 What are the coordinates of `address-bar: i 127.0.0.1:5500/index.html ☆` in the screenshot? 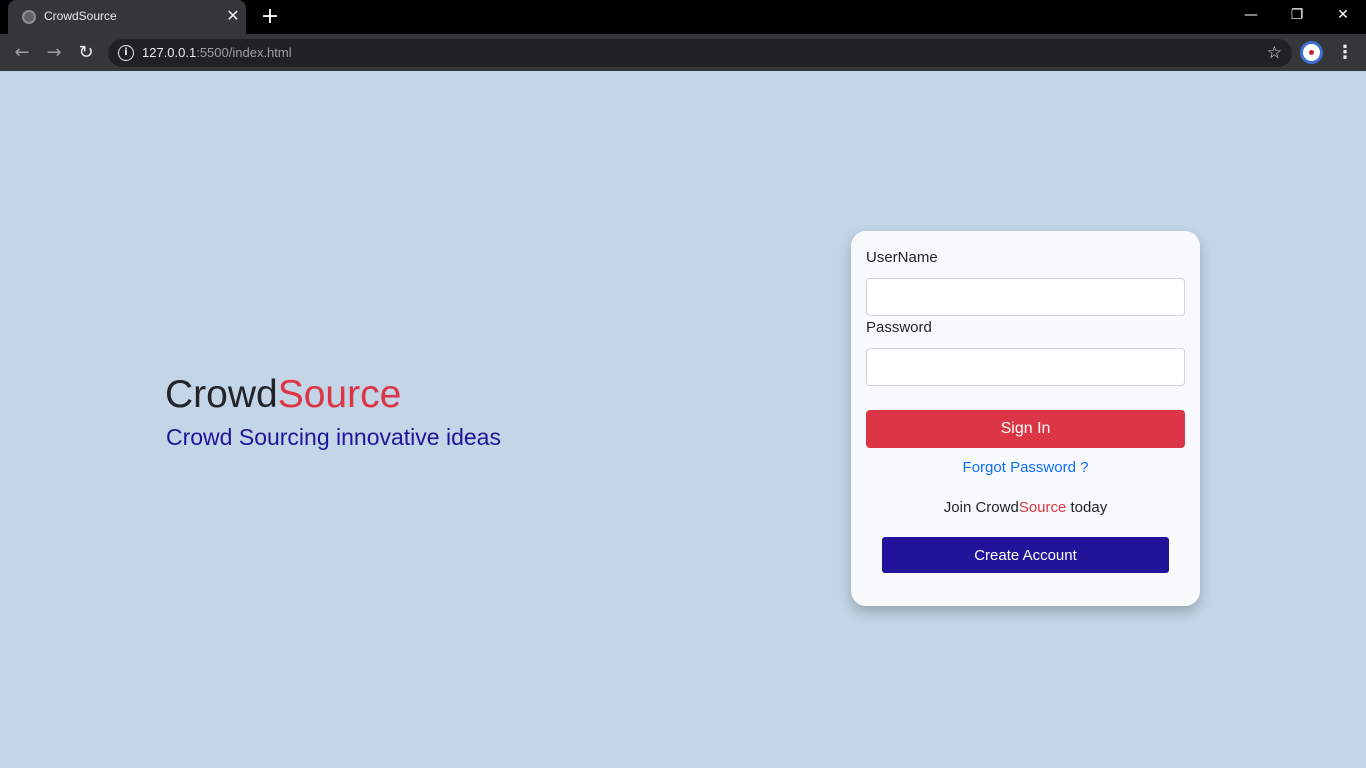 It's located at (700, 53).